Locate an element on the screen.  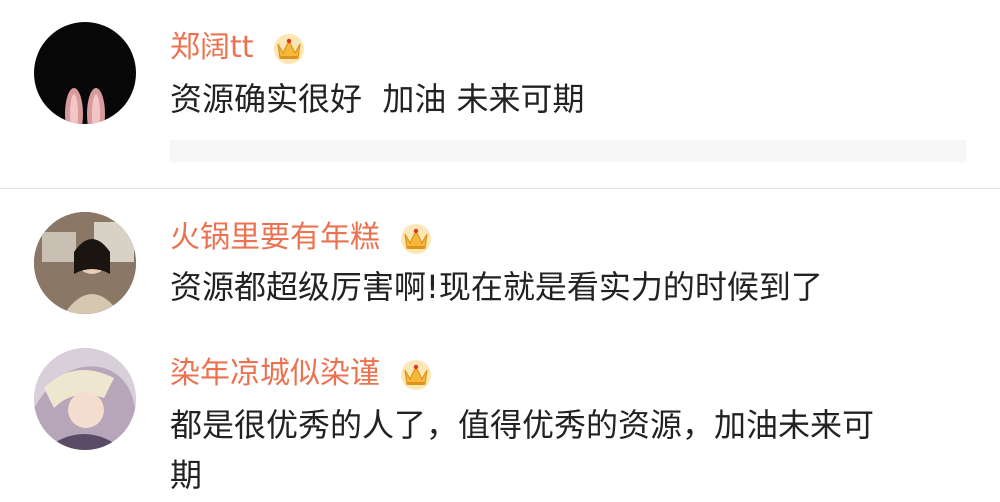
anime-avatar-icon is located at coordinates (85, 399).